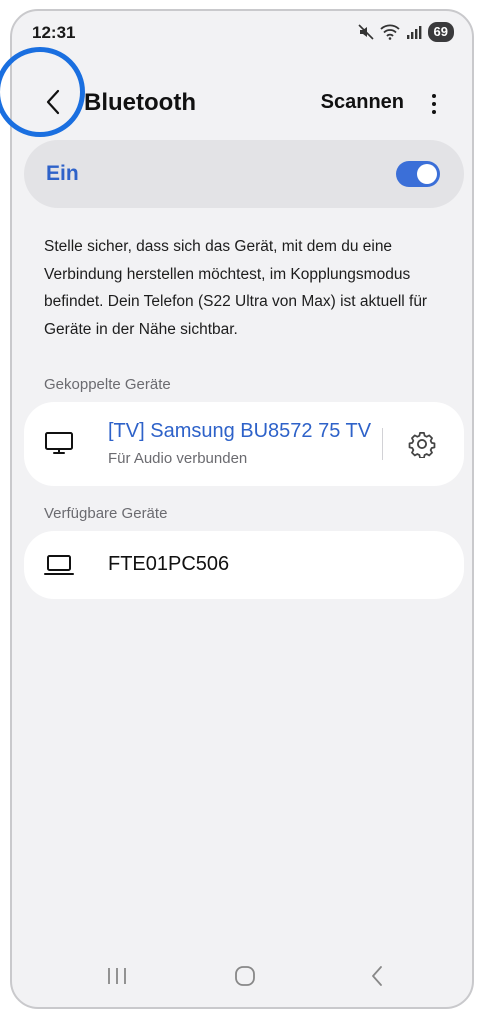  I want to click on available-devices-header: Verfügbare Geräte, so click(106, 513).